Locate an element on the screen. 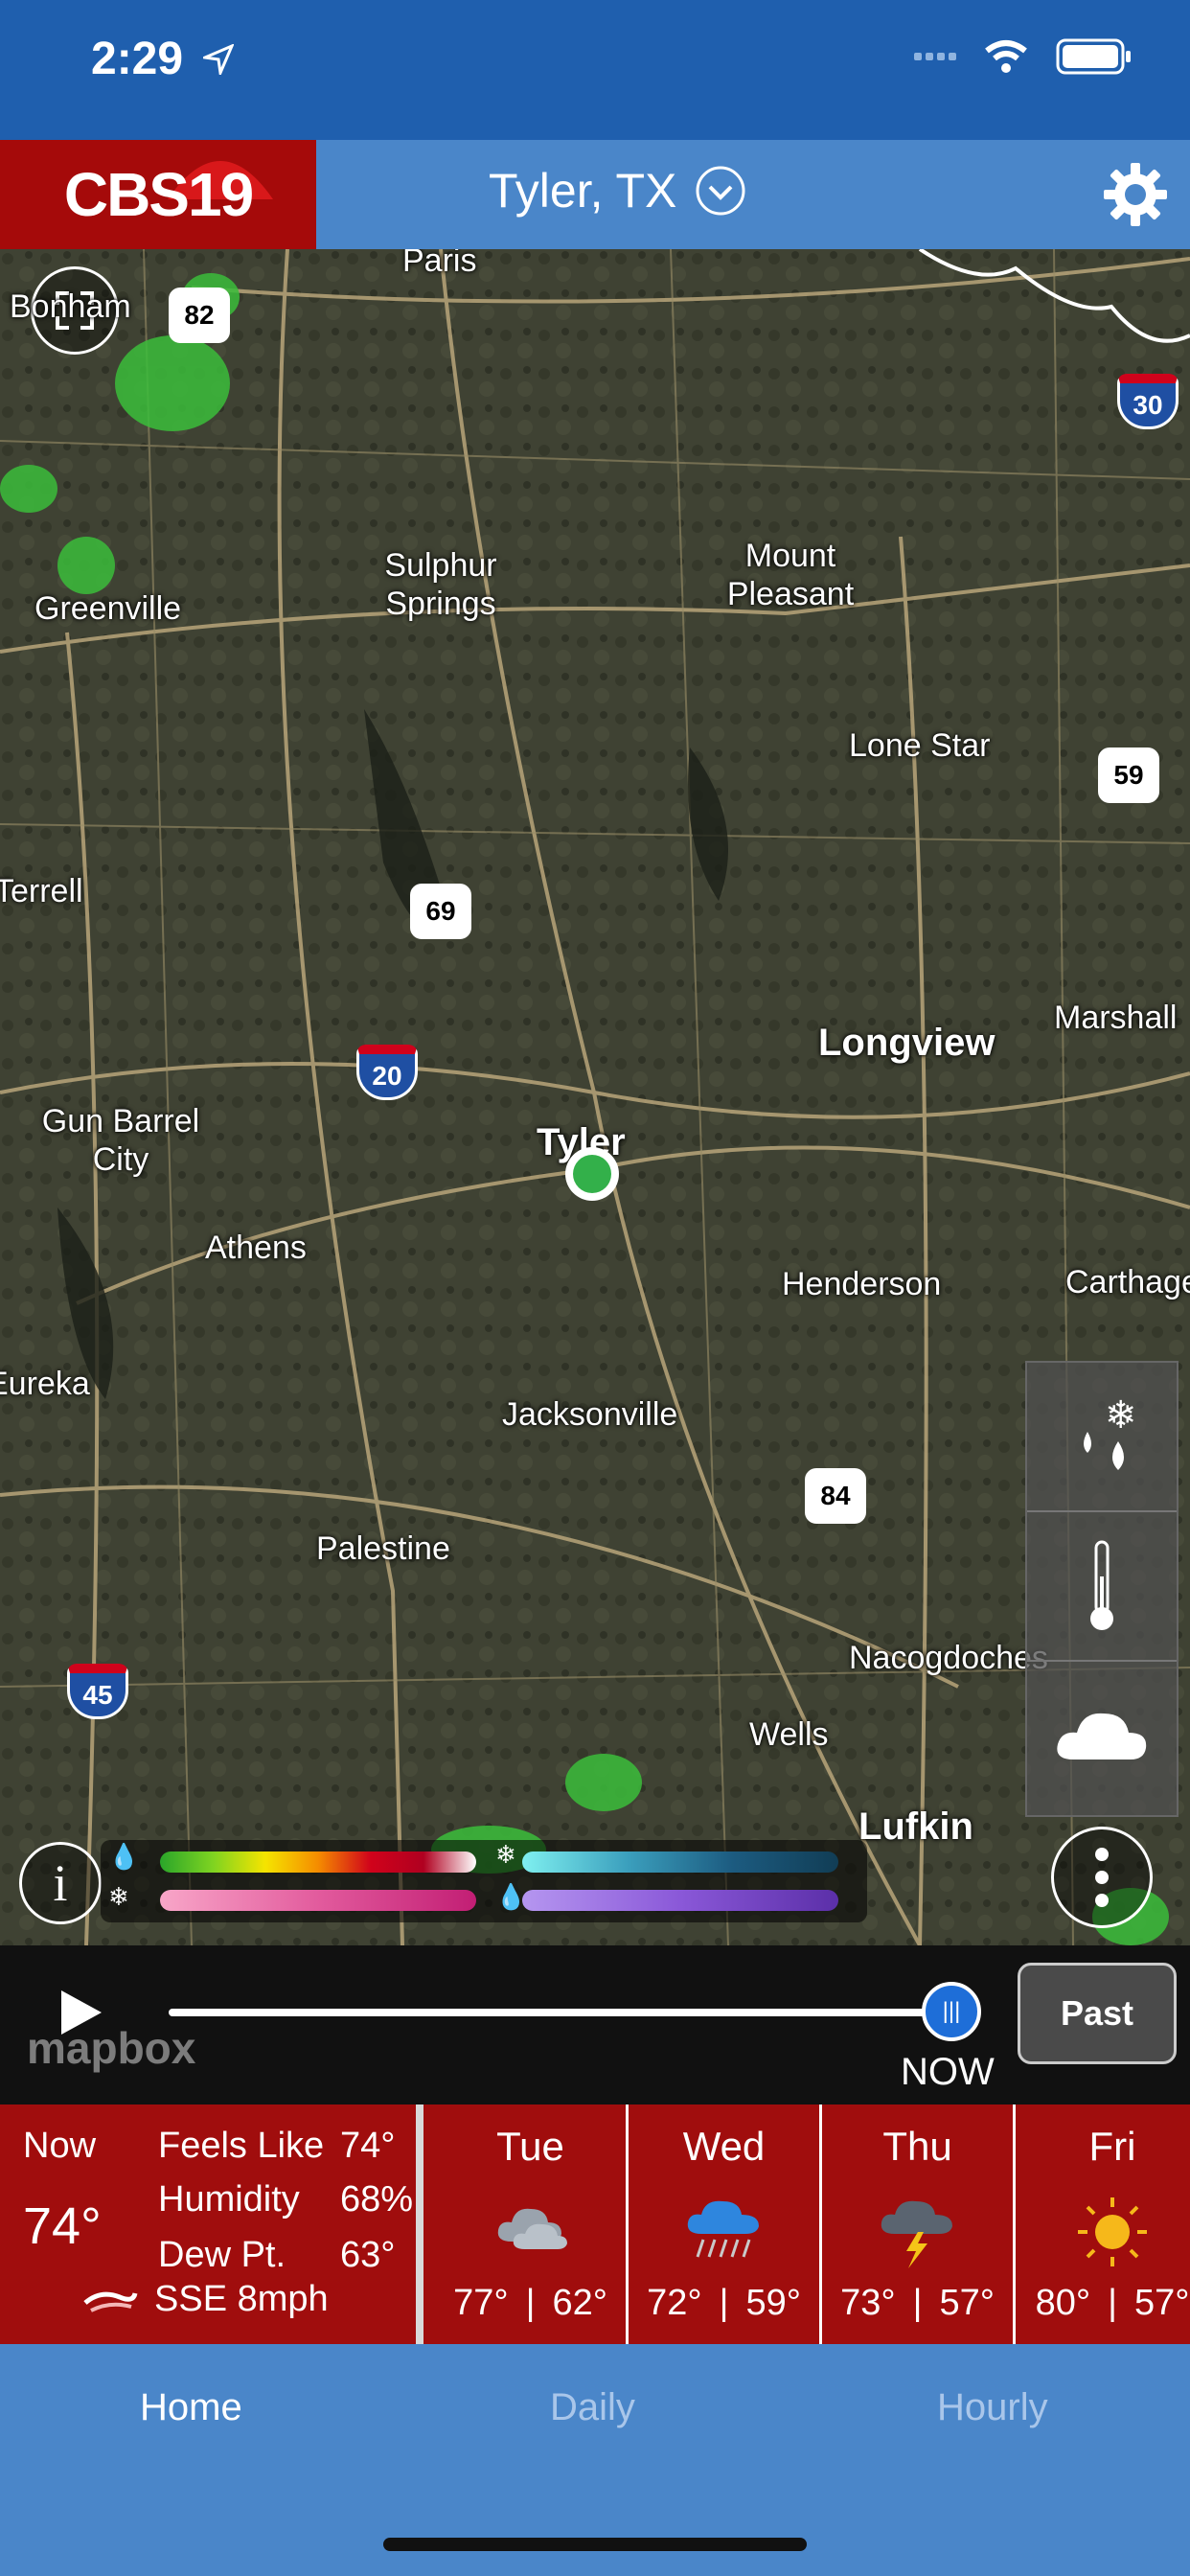 The height and width of the screenshot is (2576, 1190). past-button: Past is located at coordinates (1098, 2013).